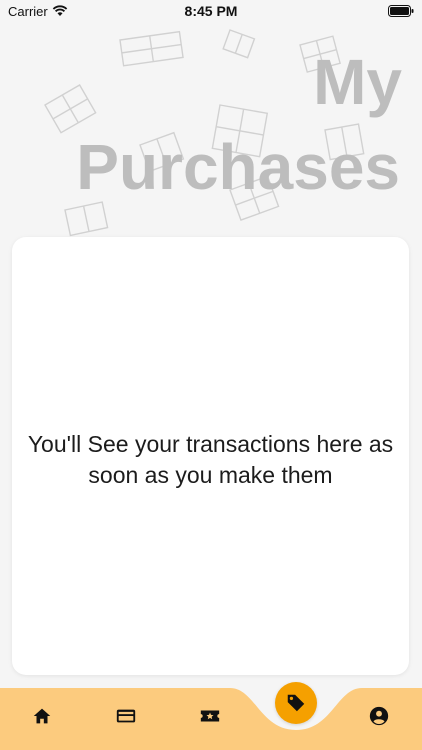 Image resolution: width=422 pixels, height=750 pixels. I want to click on home-icon, so click(42, 716).